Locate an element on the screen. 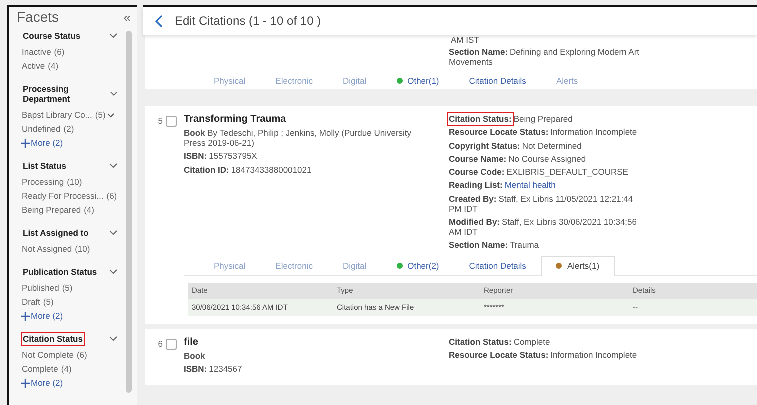 The image size is (757, 405). field-value: Staff, Ex Libris 11/05/2021 12:21:44 is located at coordinates (566, 199).